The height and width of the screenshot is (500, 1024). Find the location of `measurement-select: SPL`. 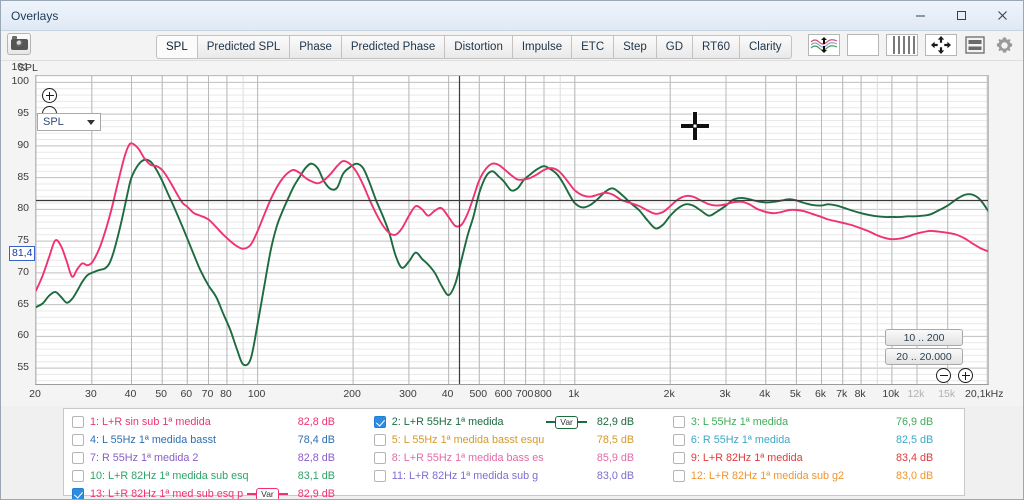

measurement-select: SPL is located at coordinates (69, 122).